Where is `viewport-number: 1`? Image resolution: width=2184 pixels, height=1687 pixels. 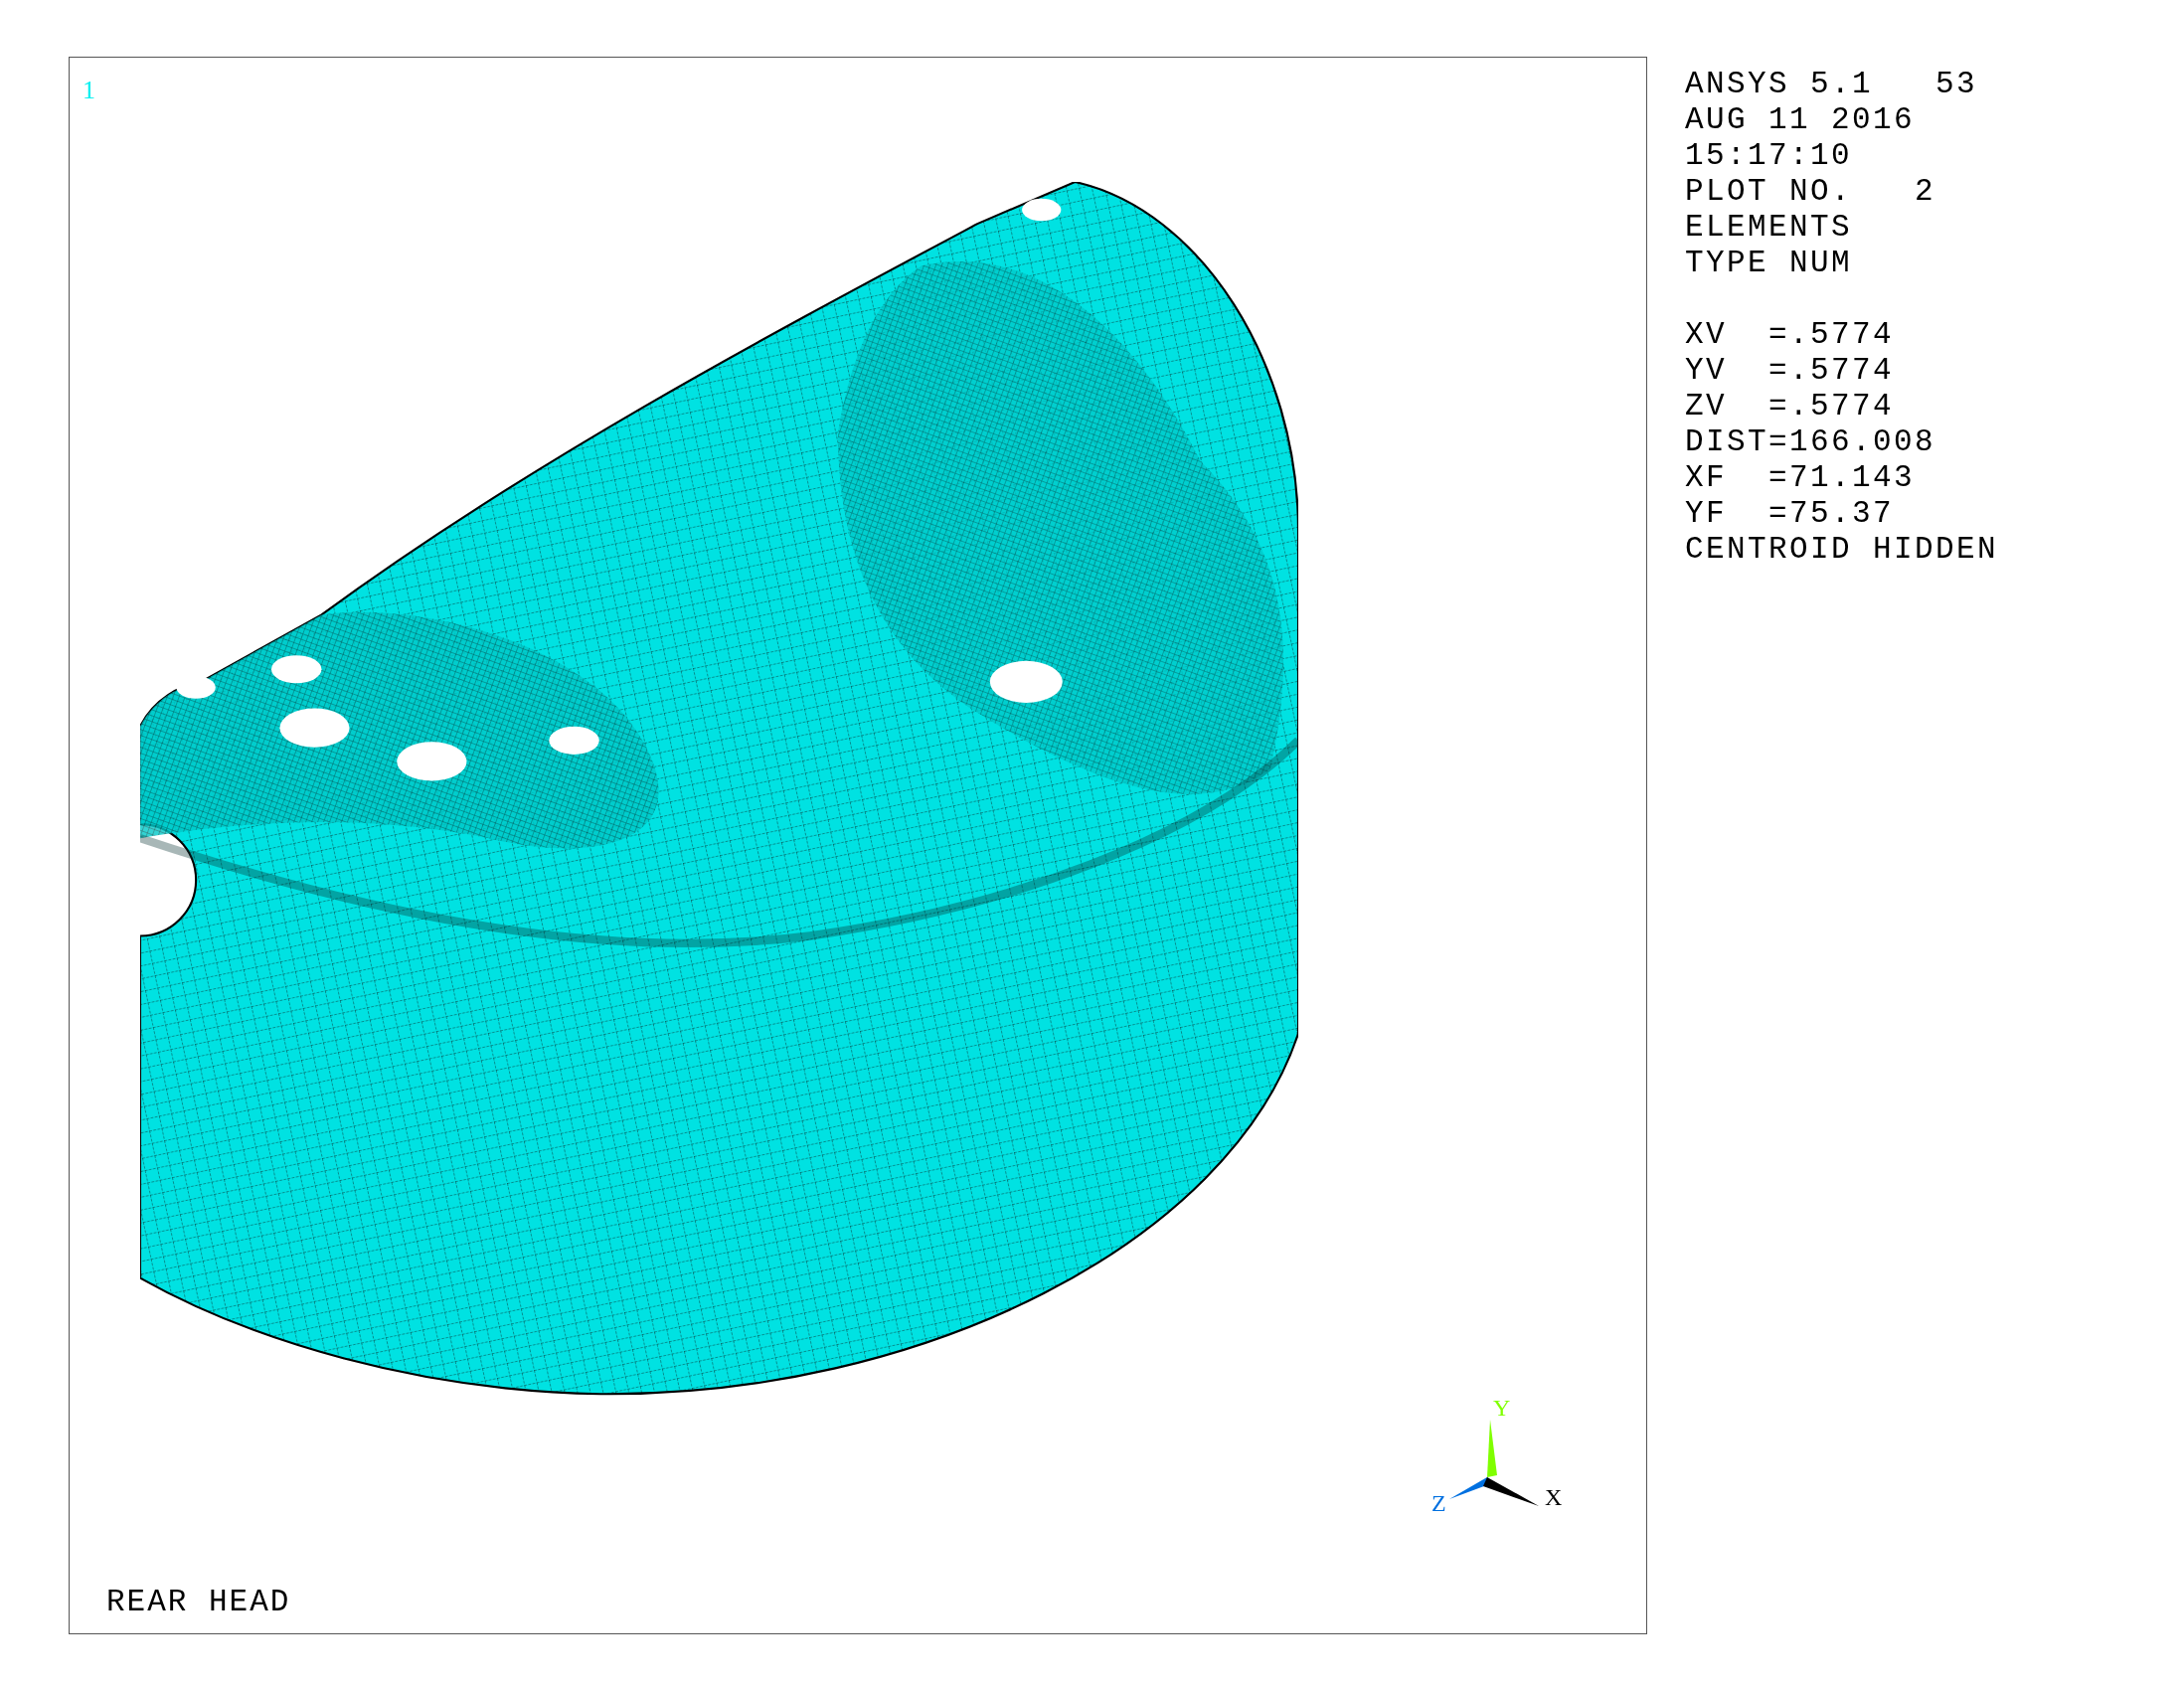
viewport-number: 1 is located at coordinates (89, 90).